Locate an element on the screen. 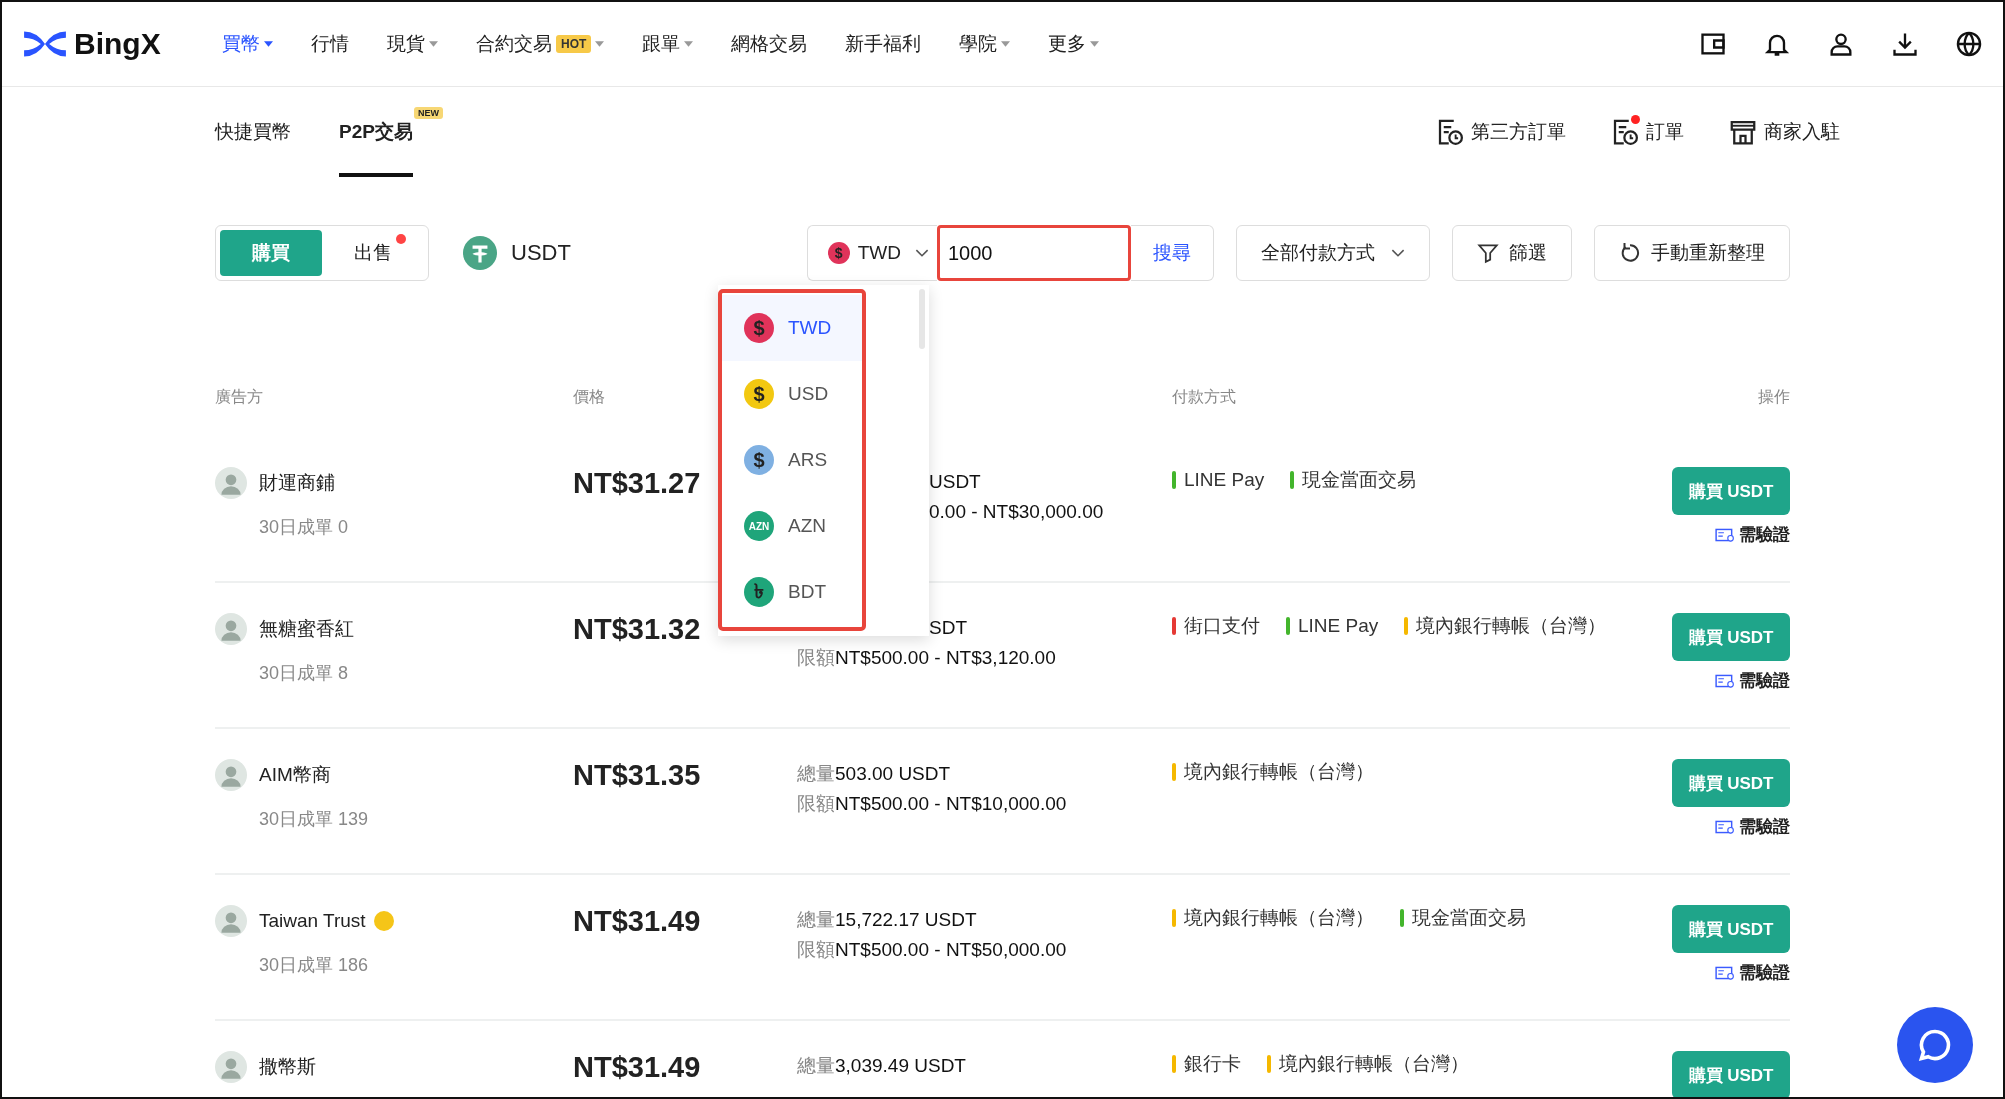 Image resolution: width=2005 pixels, height=1099 pixels. limit-range: 限額NT$500.00 - NT$3,120.00 is located at coordinates (927, 658).